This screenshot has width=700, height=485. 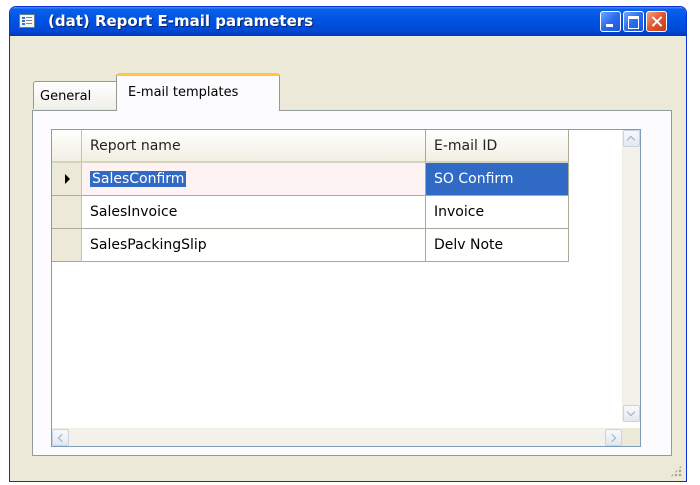 I want to click on table-row: SalesPackingSlip Delv Note, so click(x=312, y=245).